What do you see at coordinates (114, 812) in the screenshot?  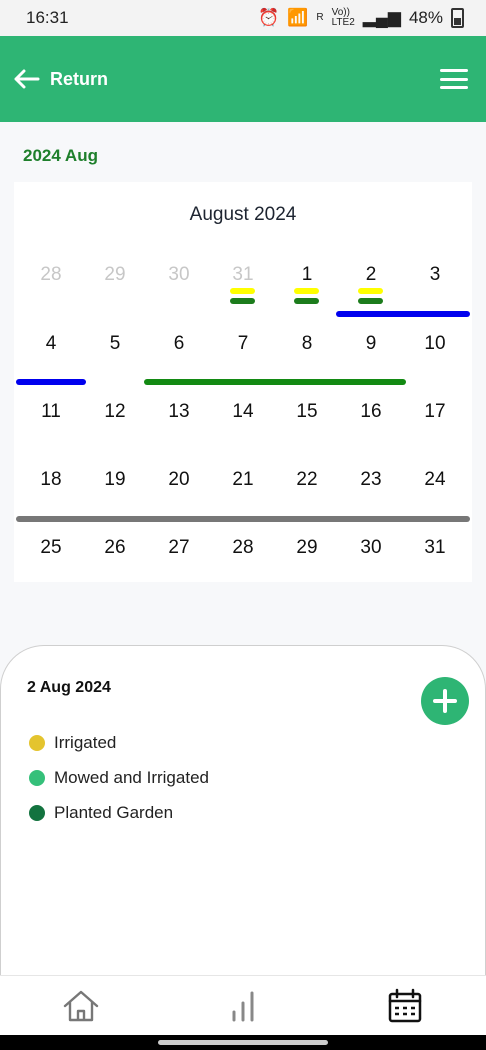 I see `legend-label: Planted Garden` at bounding box center [114, 812].